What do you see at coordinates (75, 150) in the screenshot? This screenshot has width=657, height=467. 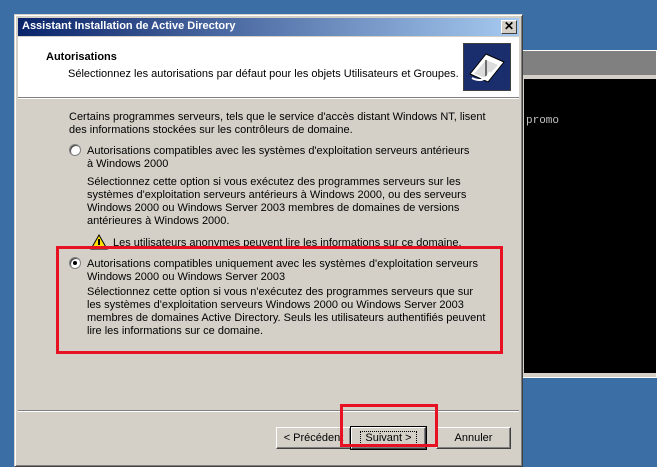 I see `radio-pre-windows-2000` at bounding box center [75, 150].